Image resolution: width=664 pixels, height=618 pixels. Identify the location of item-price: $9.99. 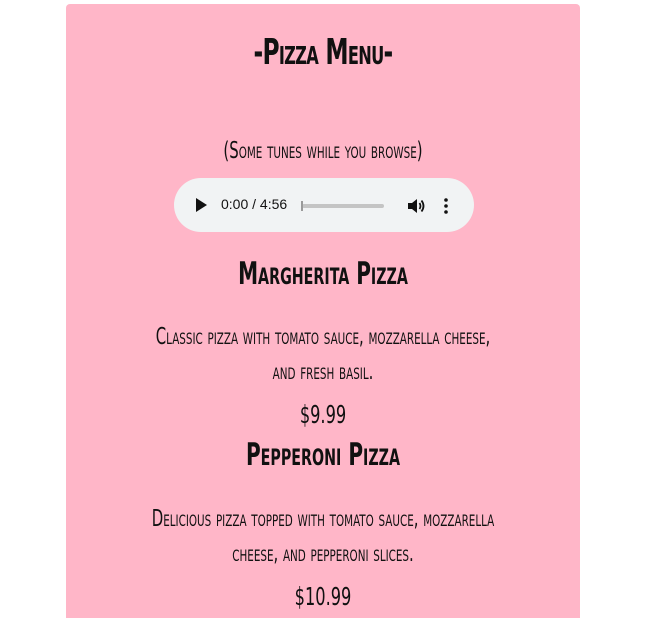
(323, 414).